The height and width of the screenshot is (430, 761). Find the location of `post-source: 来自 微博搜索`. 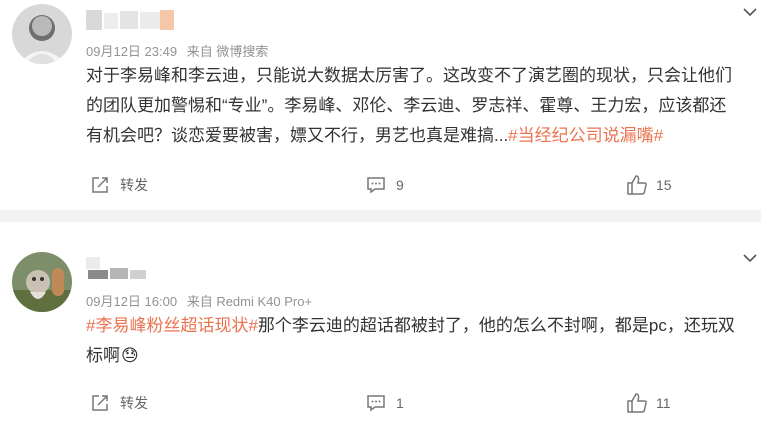

post-source: 来自 微博搜索 is located at coordinates (227, 51).